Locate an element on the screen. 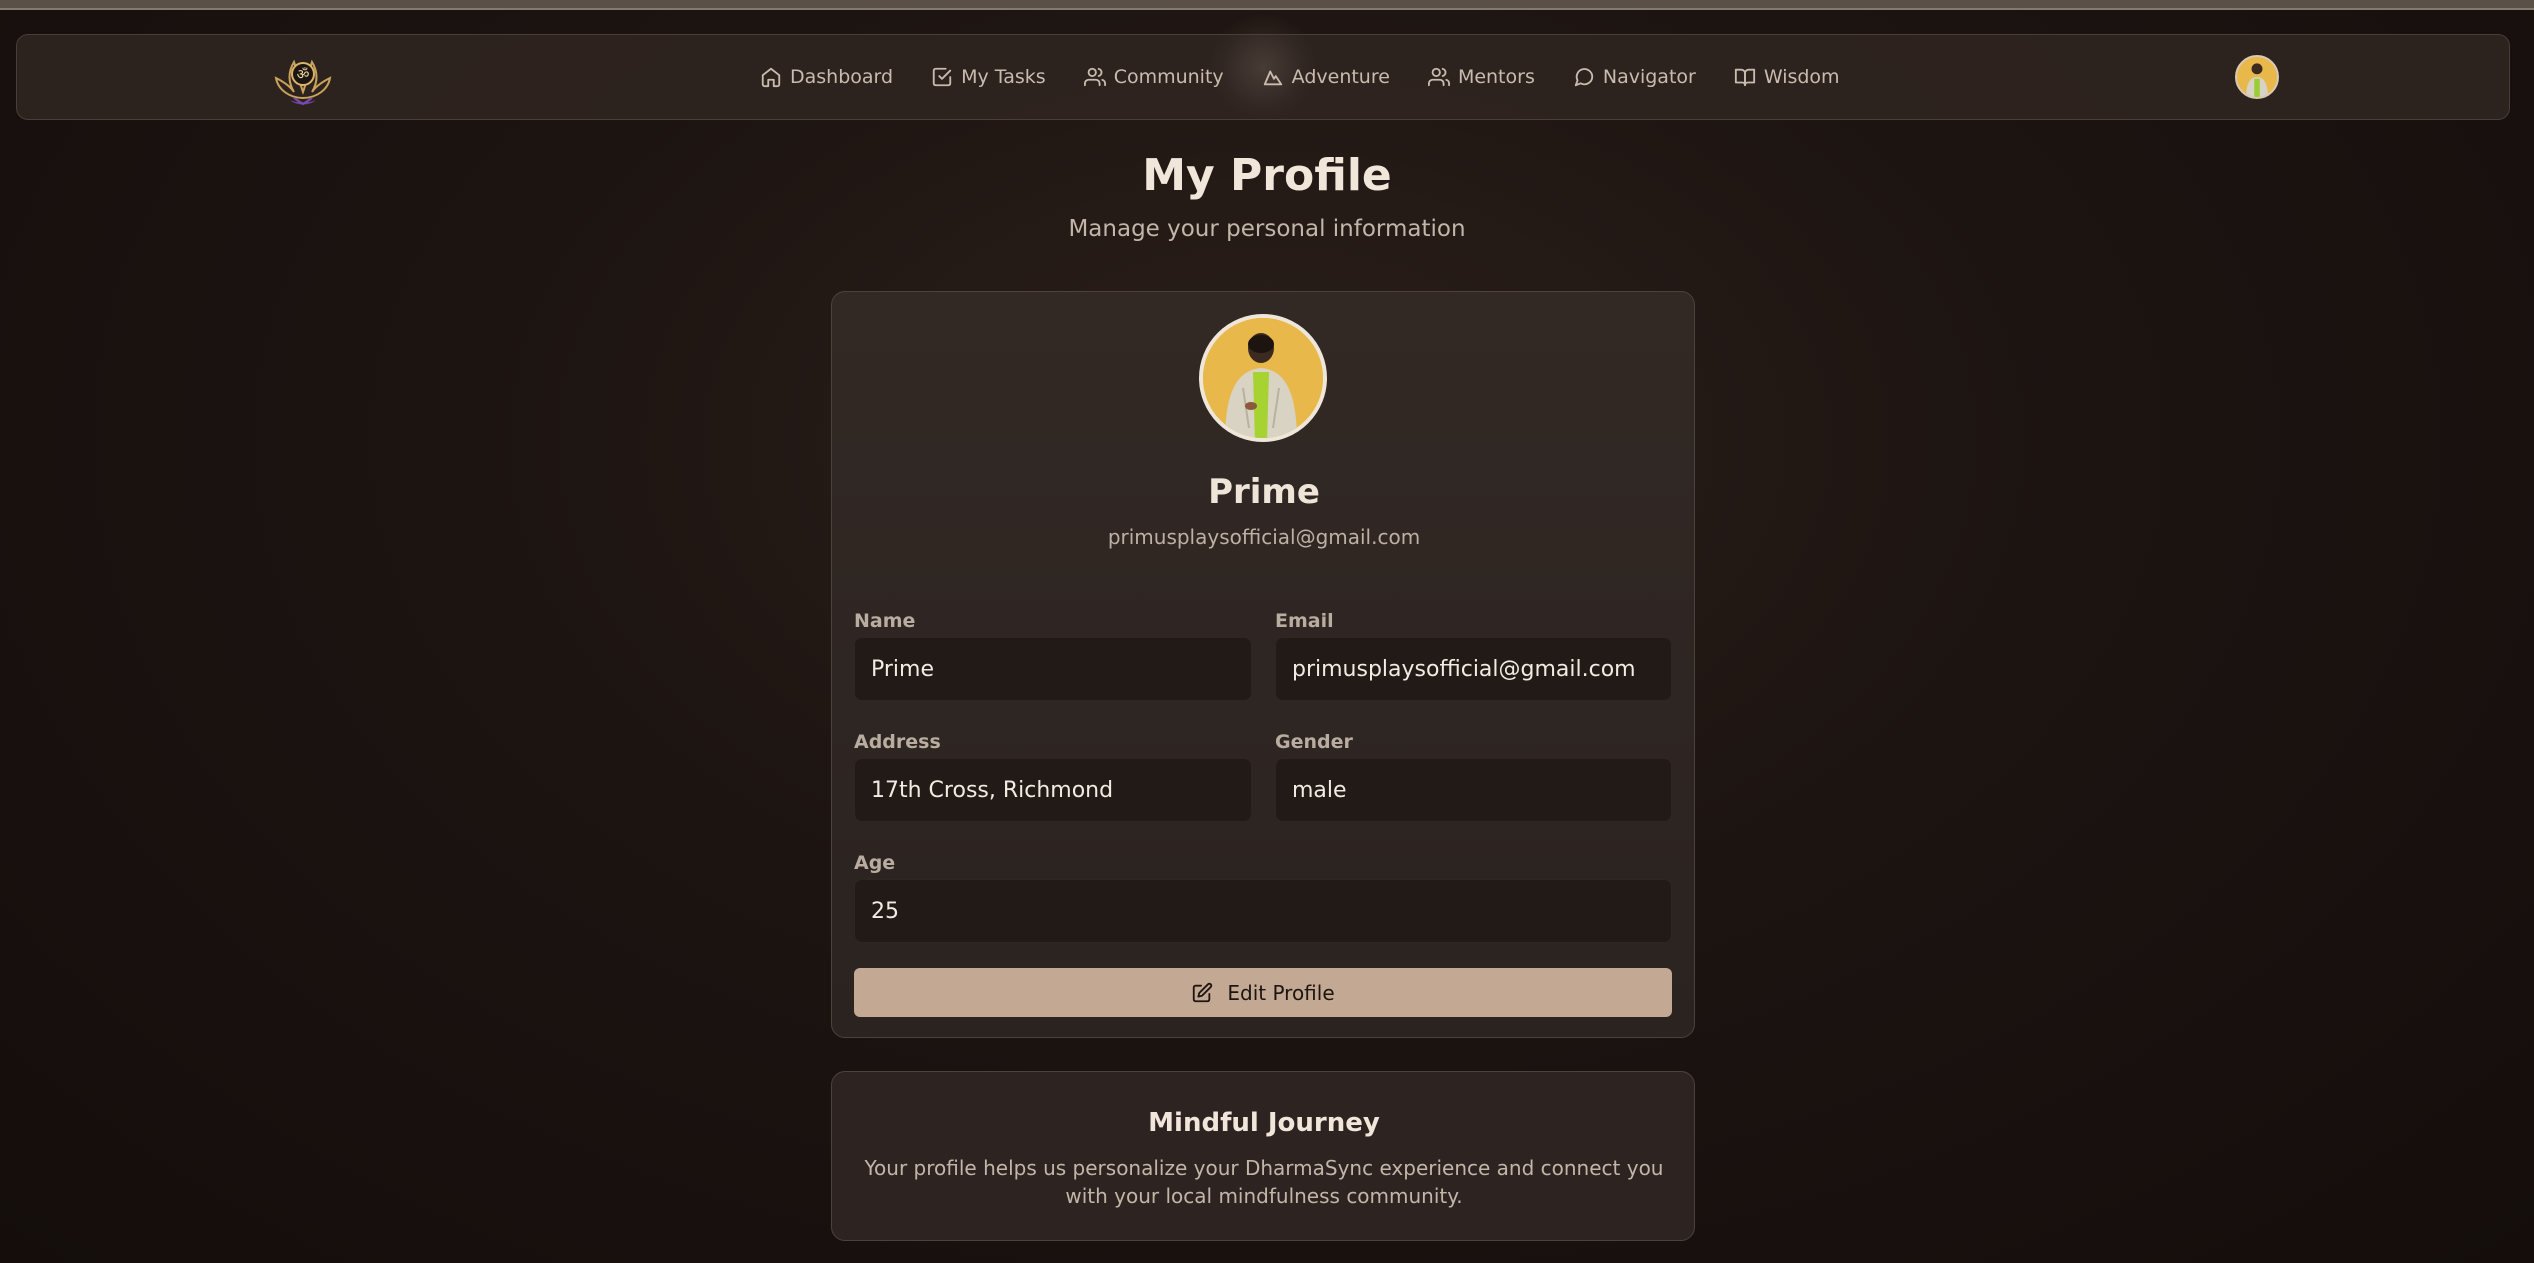 Image resolution: width=2534 pixels, height=1263 pixels. nav-item-mentors: Mentors is located at coordinates (1481, 77).